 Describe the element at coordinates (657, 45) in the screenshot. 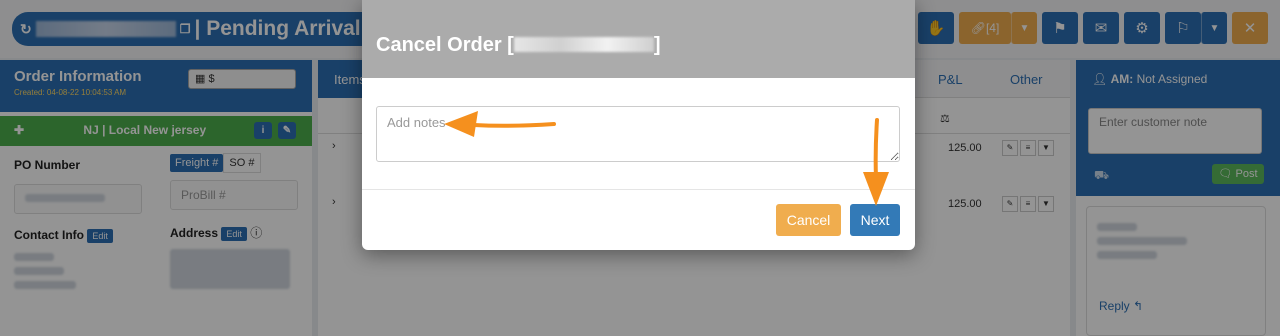

I see `modal-title-end: ]` at that location.